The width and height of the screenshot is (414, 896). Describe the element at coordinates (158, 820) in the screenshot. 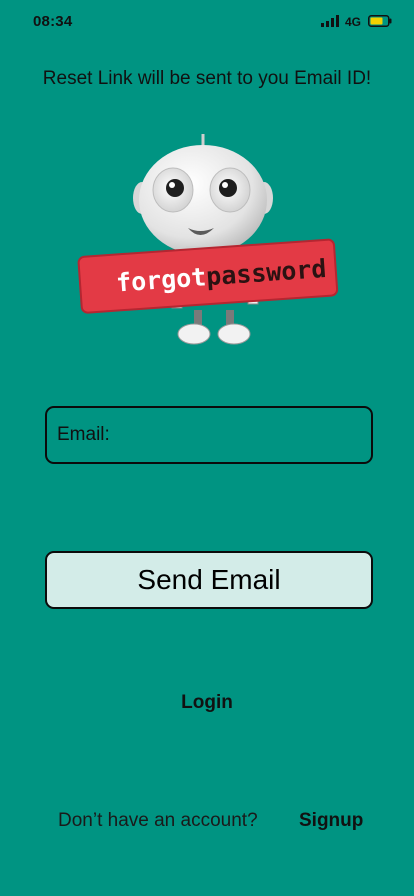

I see `no-account-text: Don’t have an account?` at that location.